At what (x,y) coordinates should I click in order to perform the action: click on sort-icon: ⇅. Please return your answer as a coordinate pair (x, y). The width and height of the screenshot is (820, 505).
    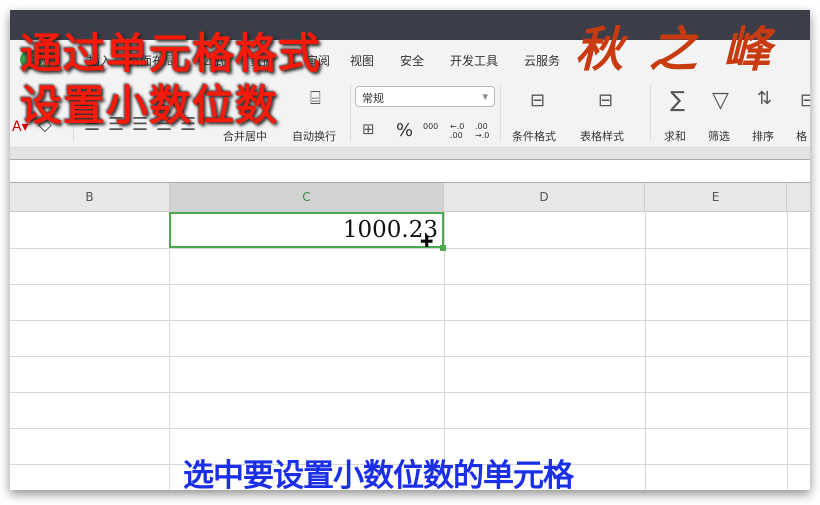
    Looking at the image, I should click on (765, 98).